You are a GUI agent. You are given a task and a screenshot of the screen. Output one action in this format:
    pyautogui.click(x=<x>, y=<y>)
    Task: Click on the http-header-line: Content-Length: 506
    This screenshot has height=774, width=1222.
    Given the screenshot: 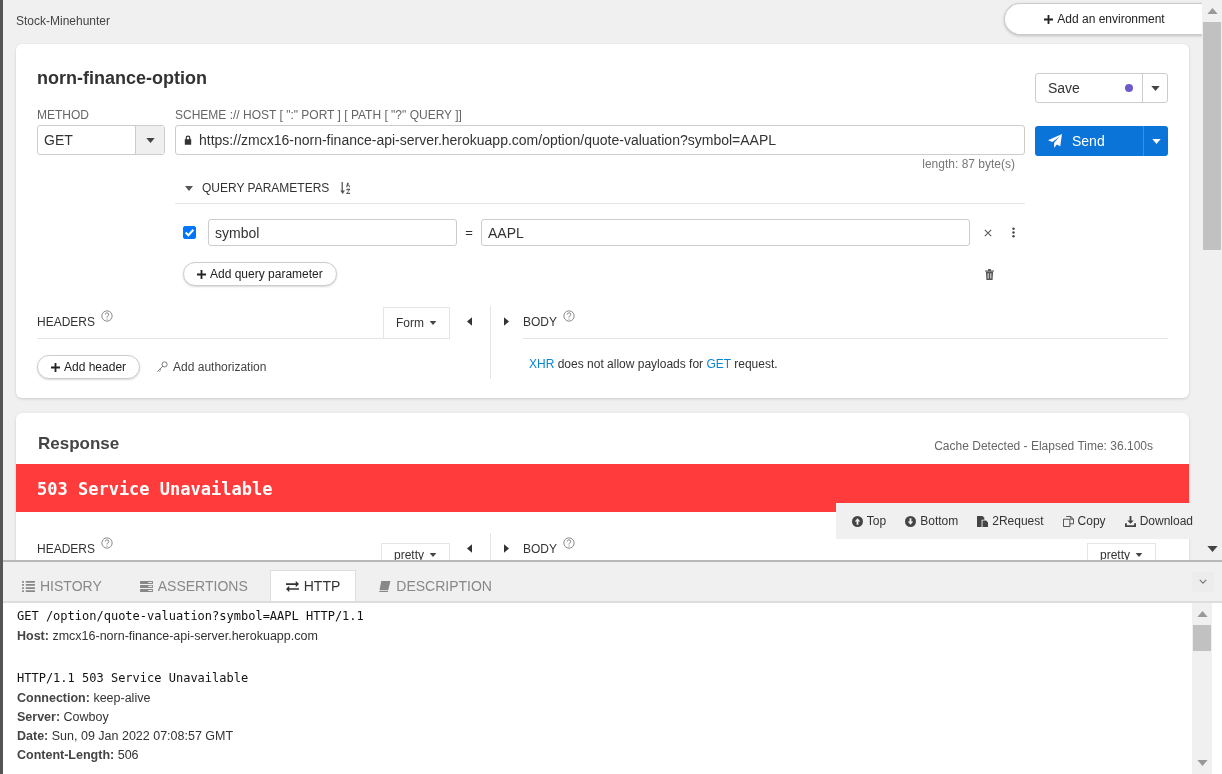 What is the action you would take?
    pyautogui.click(x=78, y=755)
    